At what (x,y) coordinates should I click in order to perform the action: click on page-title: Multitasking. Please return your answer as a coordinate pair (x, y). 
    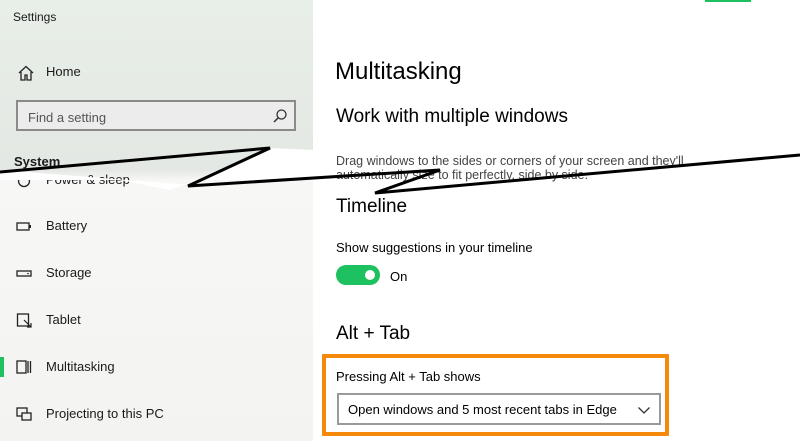
    Looking at the image, I should click on (398, 71).